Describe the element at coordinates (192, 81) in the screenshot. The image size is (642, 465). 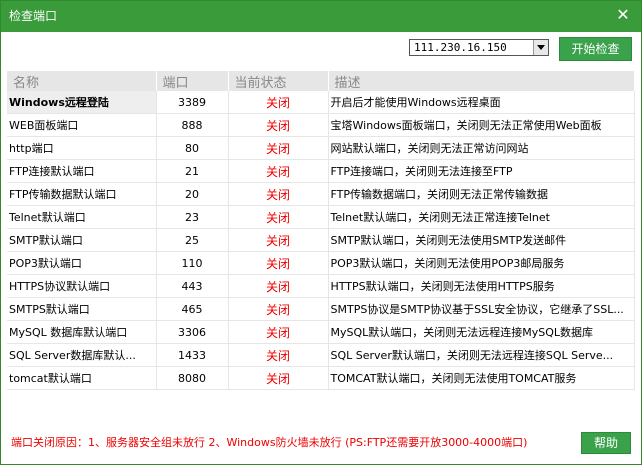
I see `column-header-port: 端口` at that location.